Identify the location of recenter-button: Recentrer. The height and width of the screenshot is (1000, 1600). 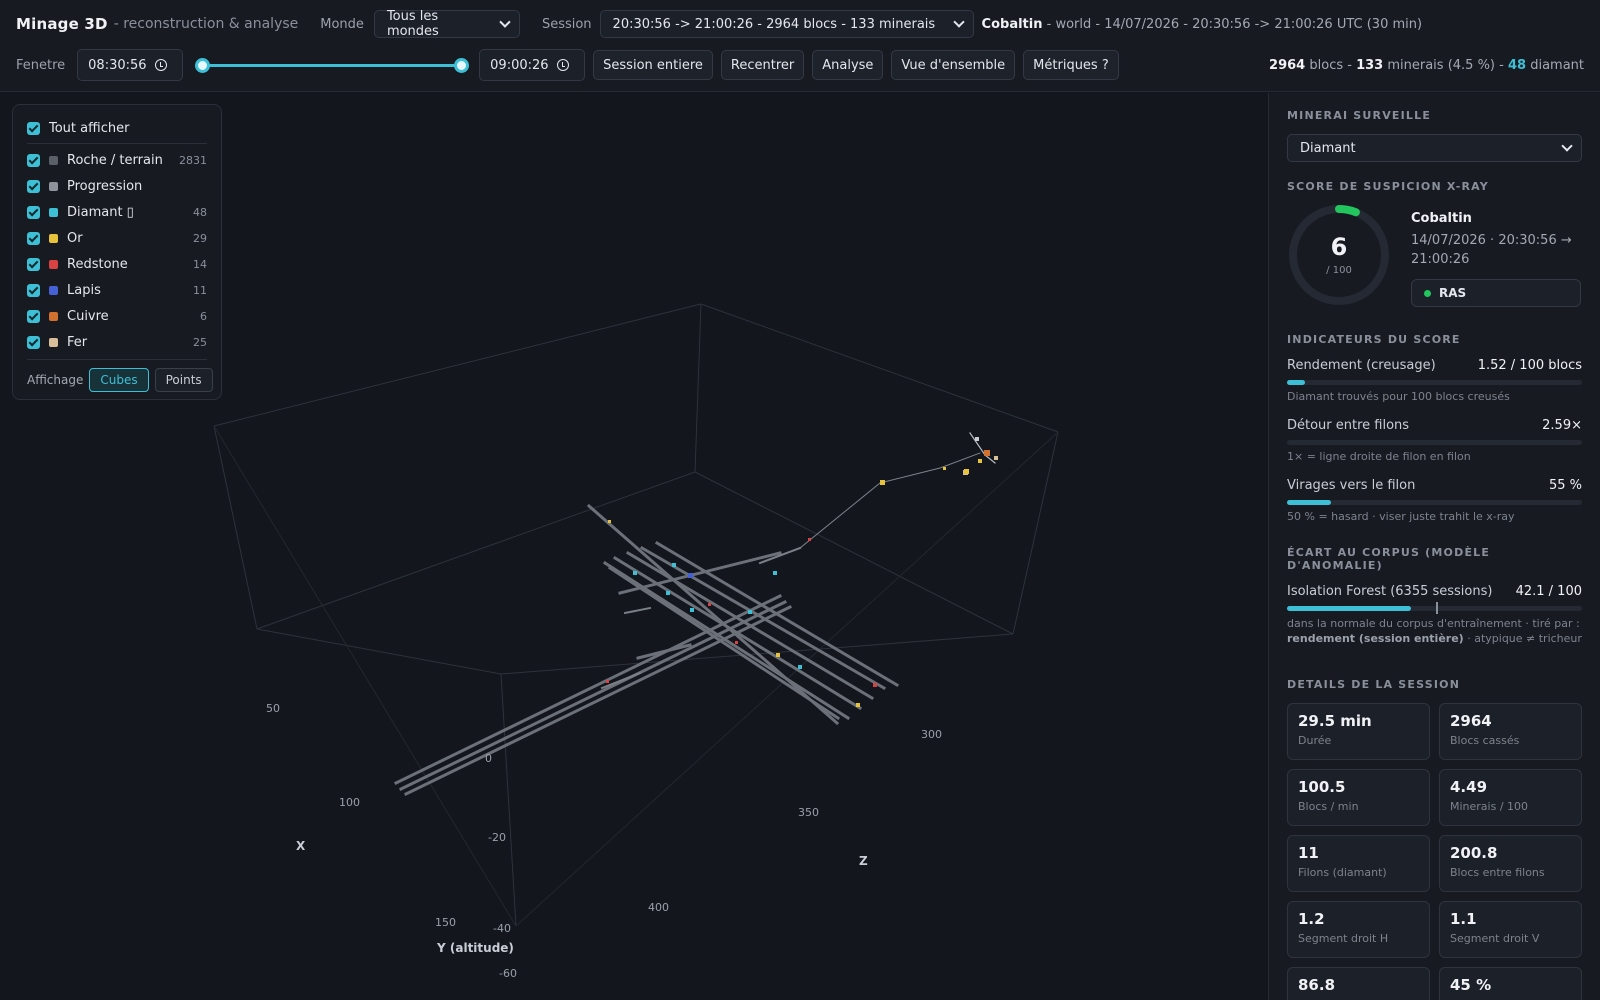
(762, 65).